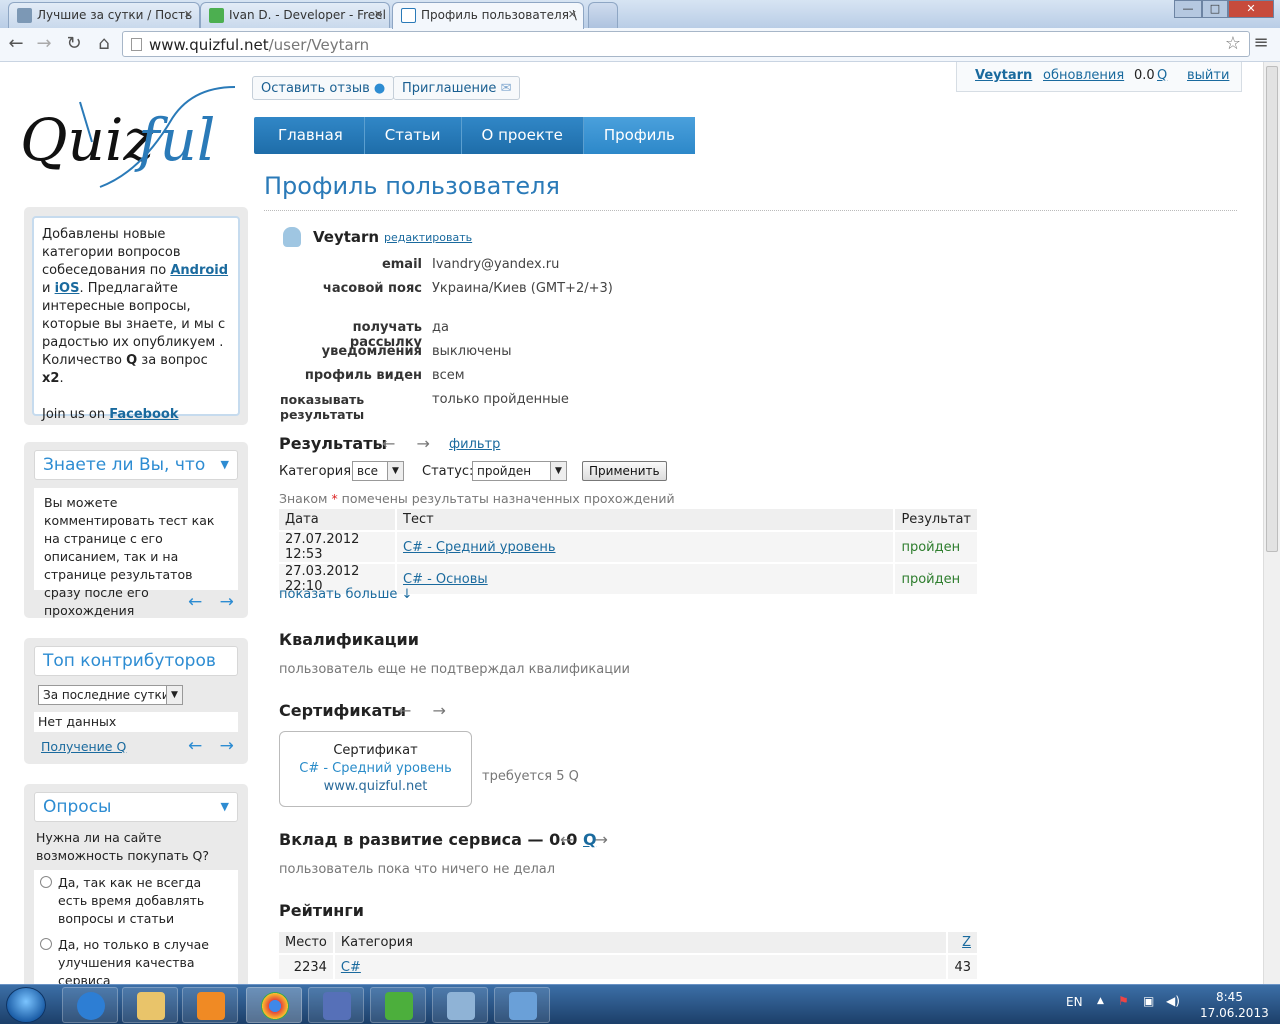  What do you see at coordinates (1261, 44) in the screenshot?
I see `browser-menu-icon: ≡` at bounding box center [1261, 44].